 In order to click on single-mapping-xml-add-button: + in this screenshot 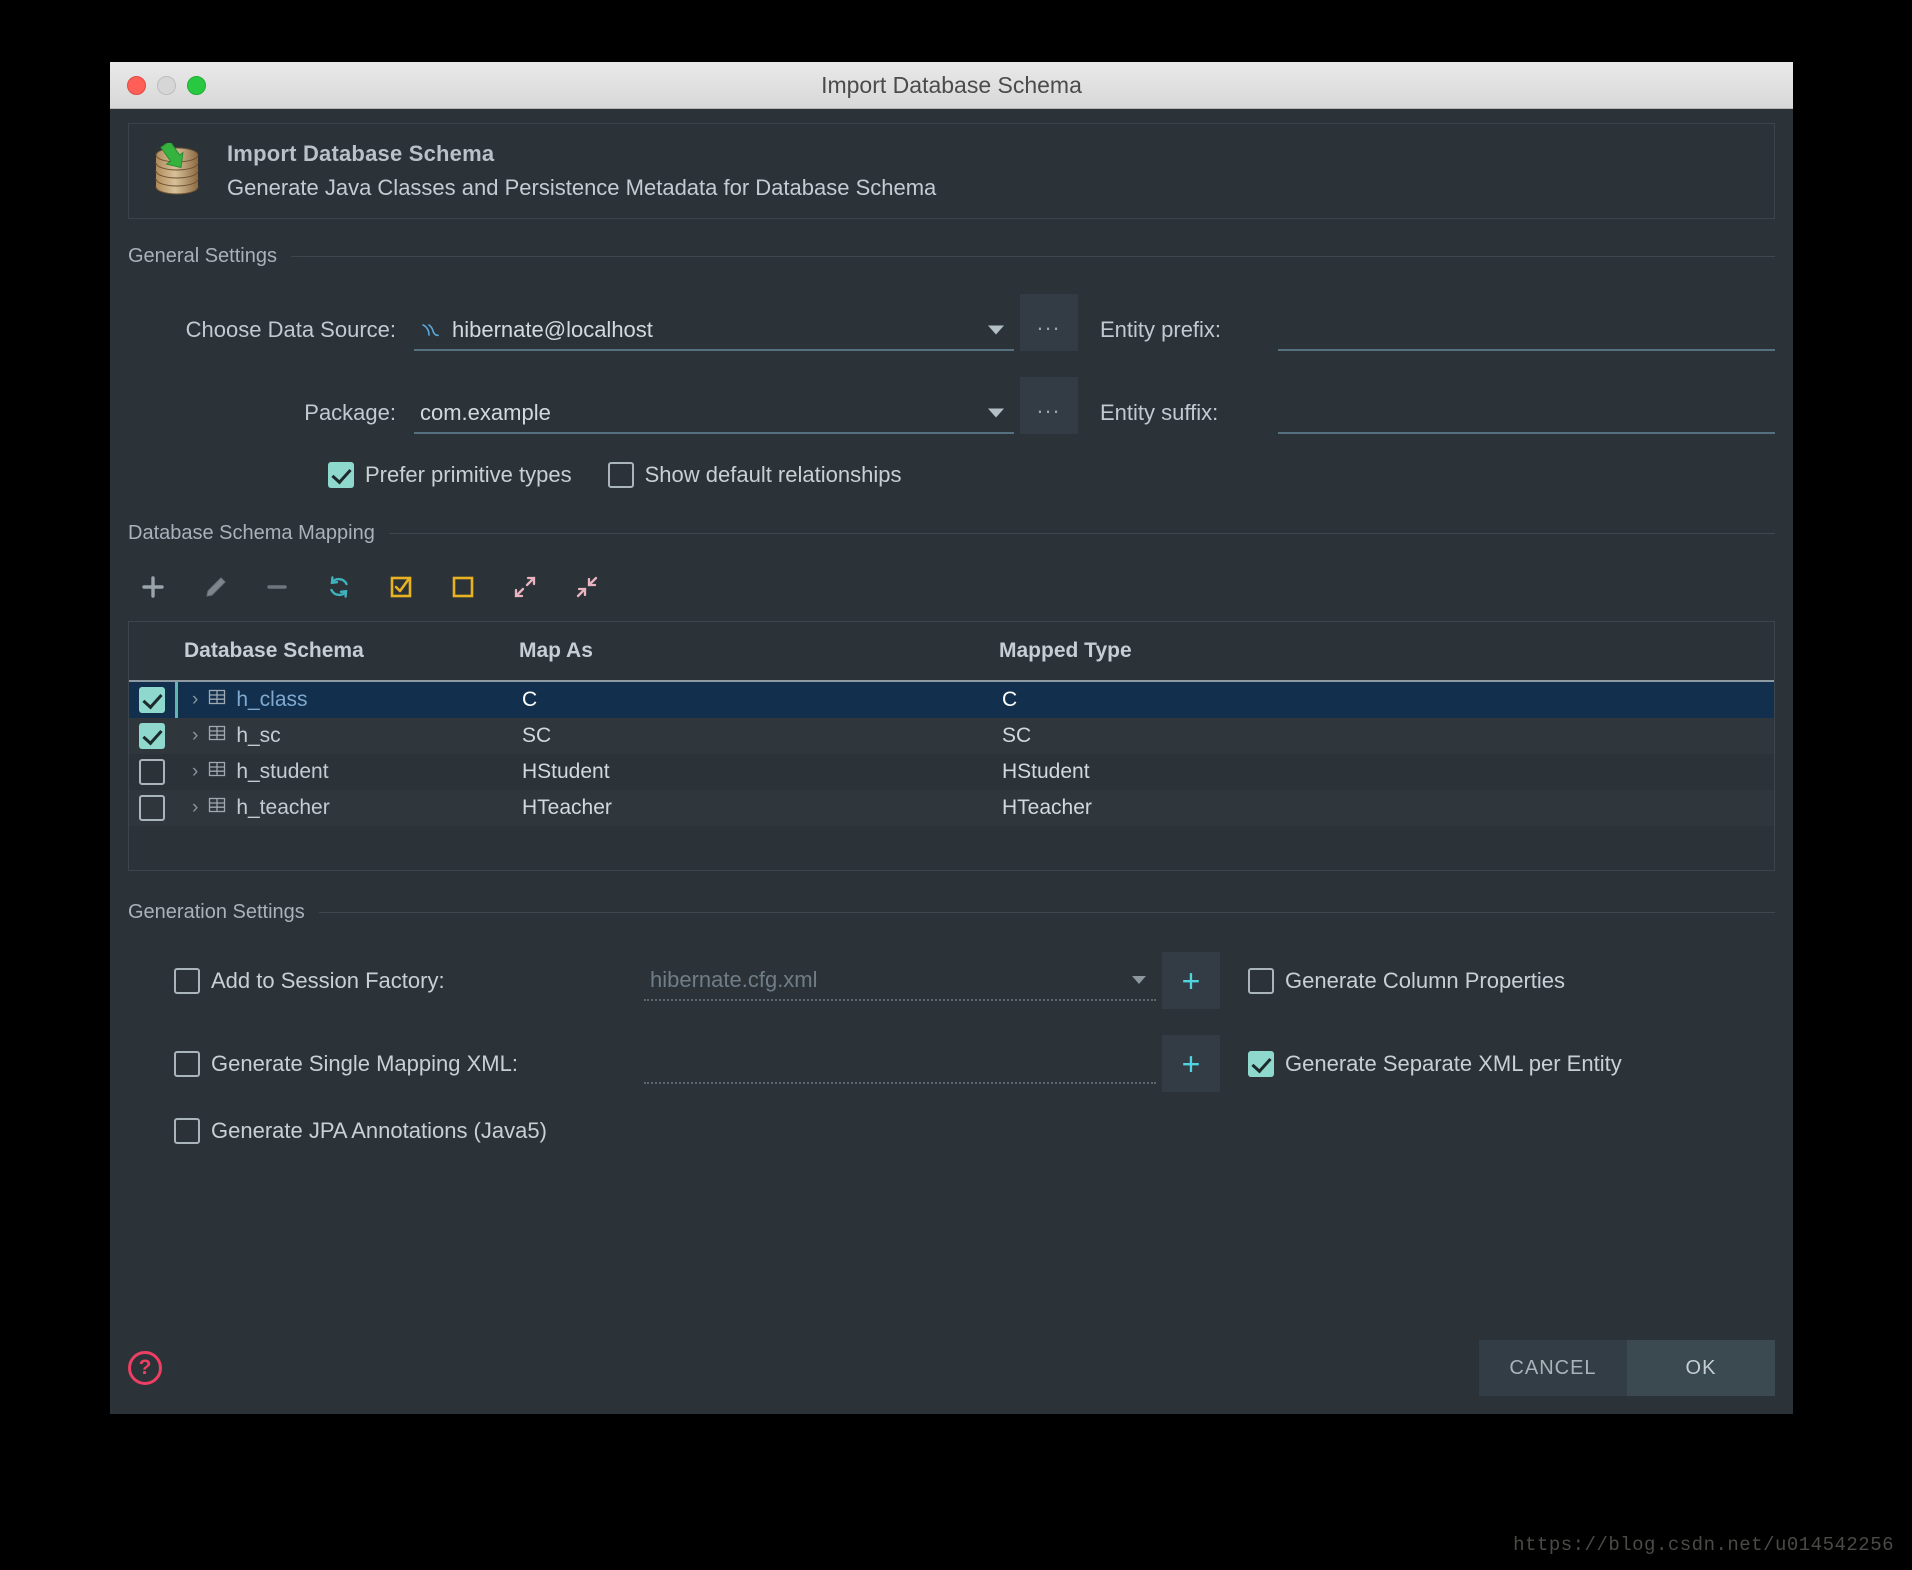, I will do `click(1191, 1063)`.